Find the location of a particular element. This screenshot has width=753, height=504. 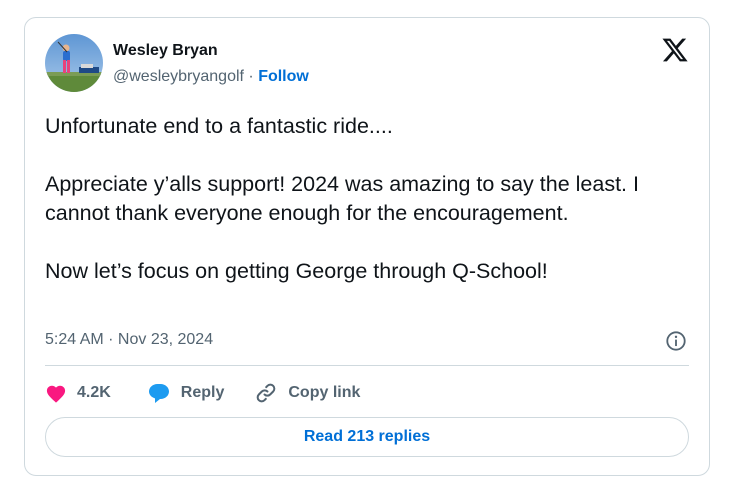

reply-button: Reply is located at coordinates (186, 393).